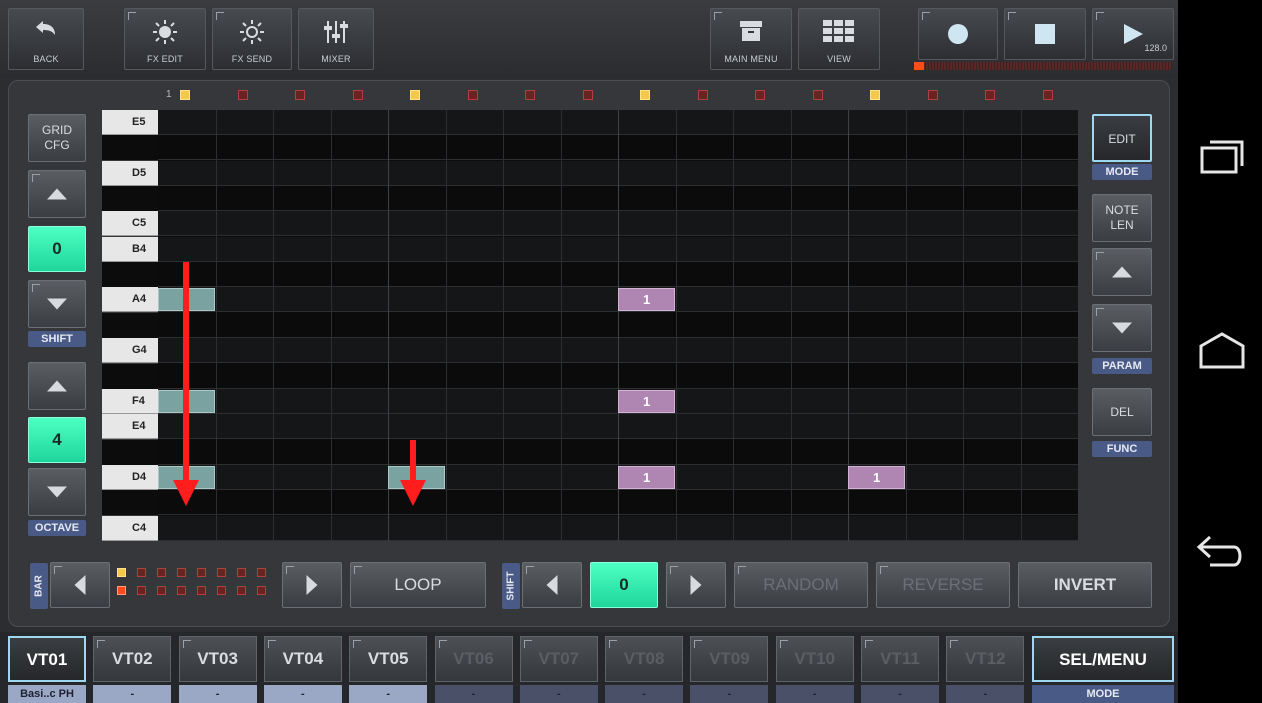 This screenshot has height=703, width=1262. I want to click on piano-key-a4: A4, so click(130, 300).